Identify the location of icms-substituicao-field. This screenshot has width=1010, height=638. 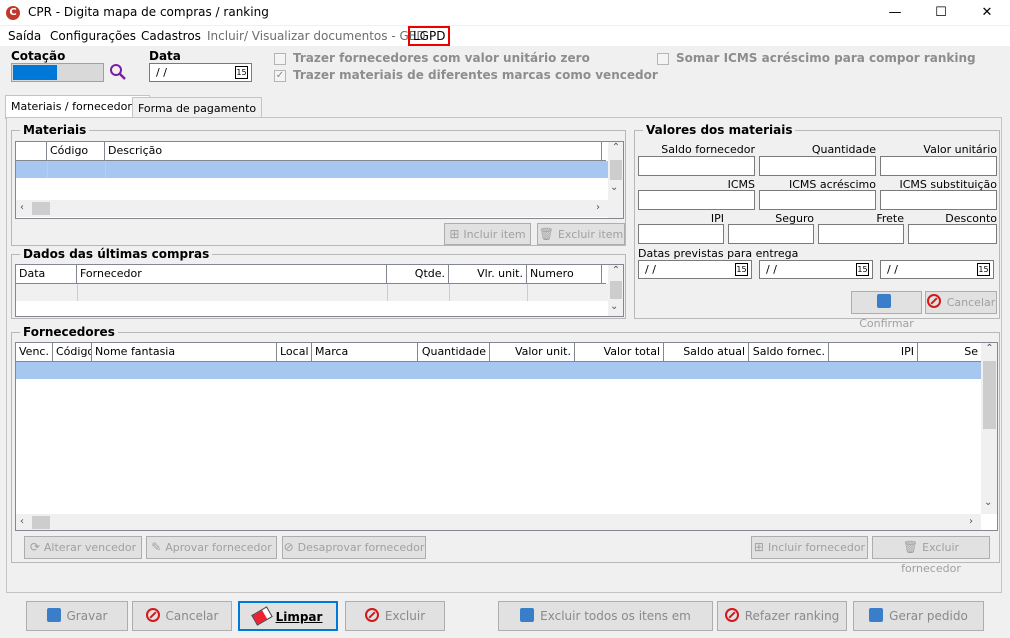
(938, 200).